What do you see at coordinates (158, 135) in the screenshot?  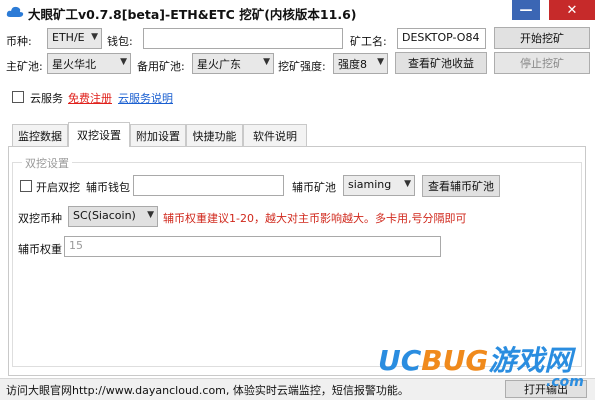 I see `tab-extra-settings: 附加设置` at bounding box center [158, 135].